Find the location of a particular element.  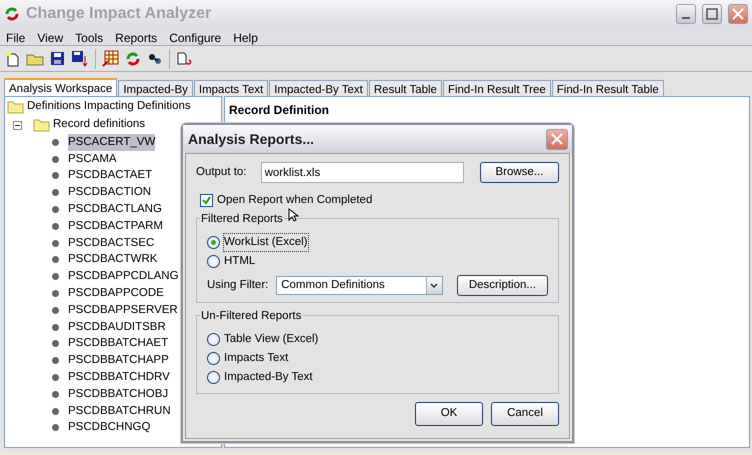

tree-item: PSCDBBATCHRUN is located at coordinates (119, 411).